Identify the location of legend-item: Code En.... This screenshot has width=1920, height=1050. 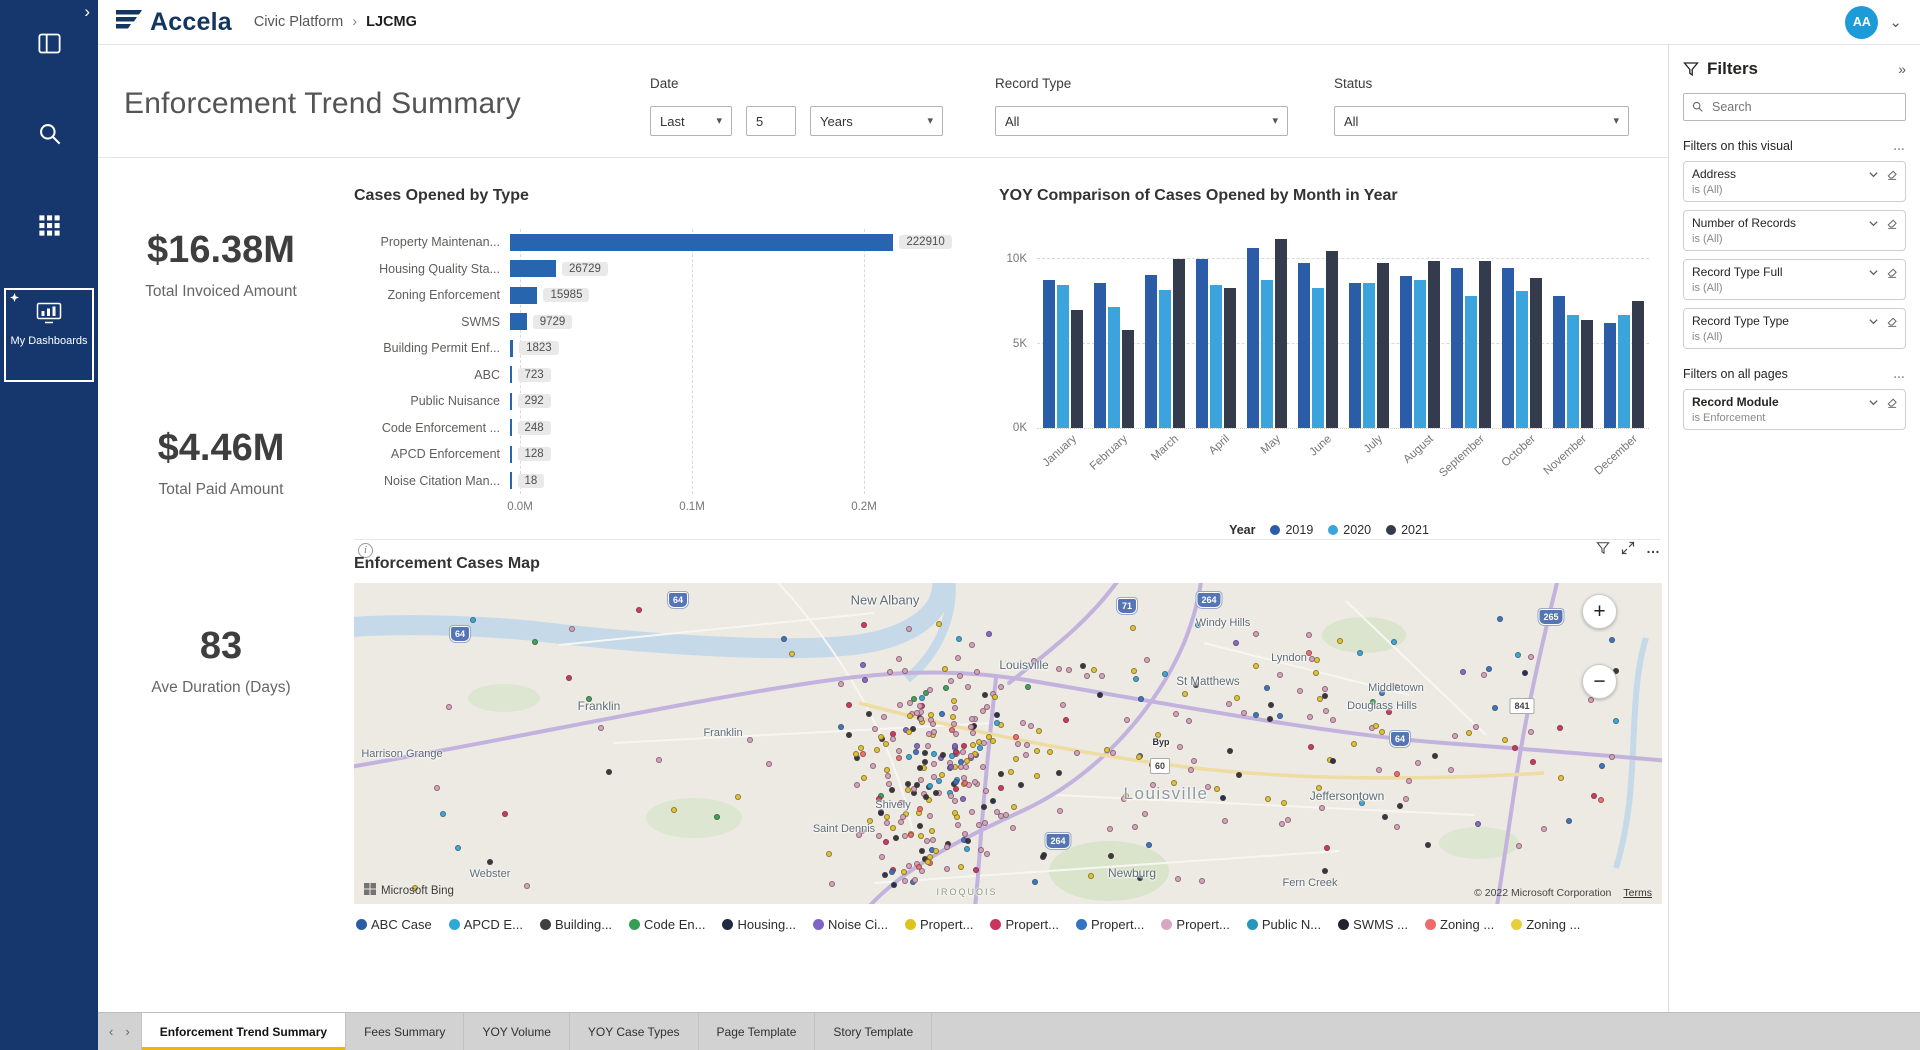
(667, 924).